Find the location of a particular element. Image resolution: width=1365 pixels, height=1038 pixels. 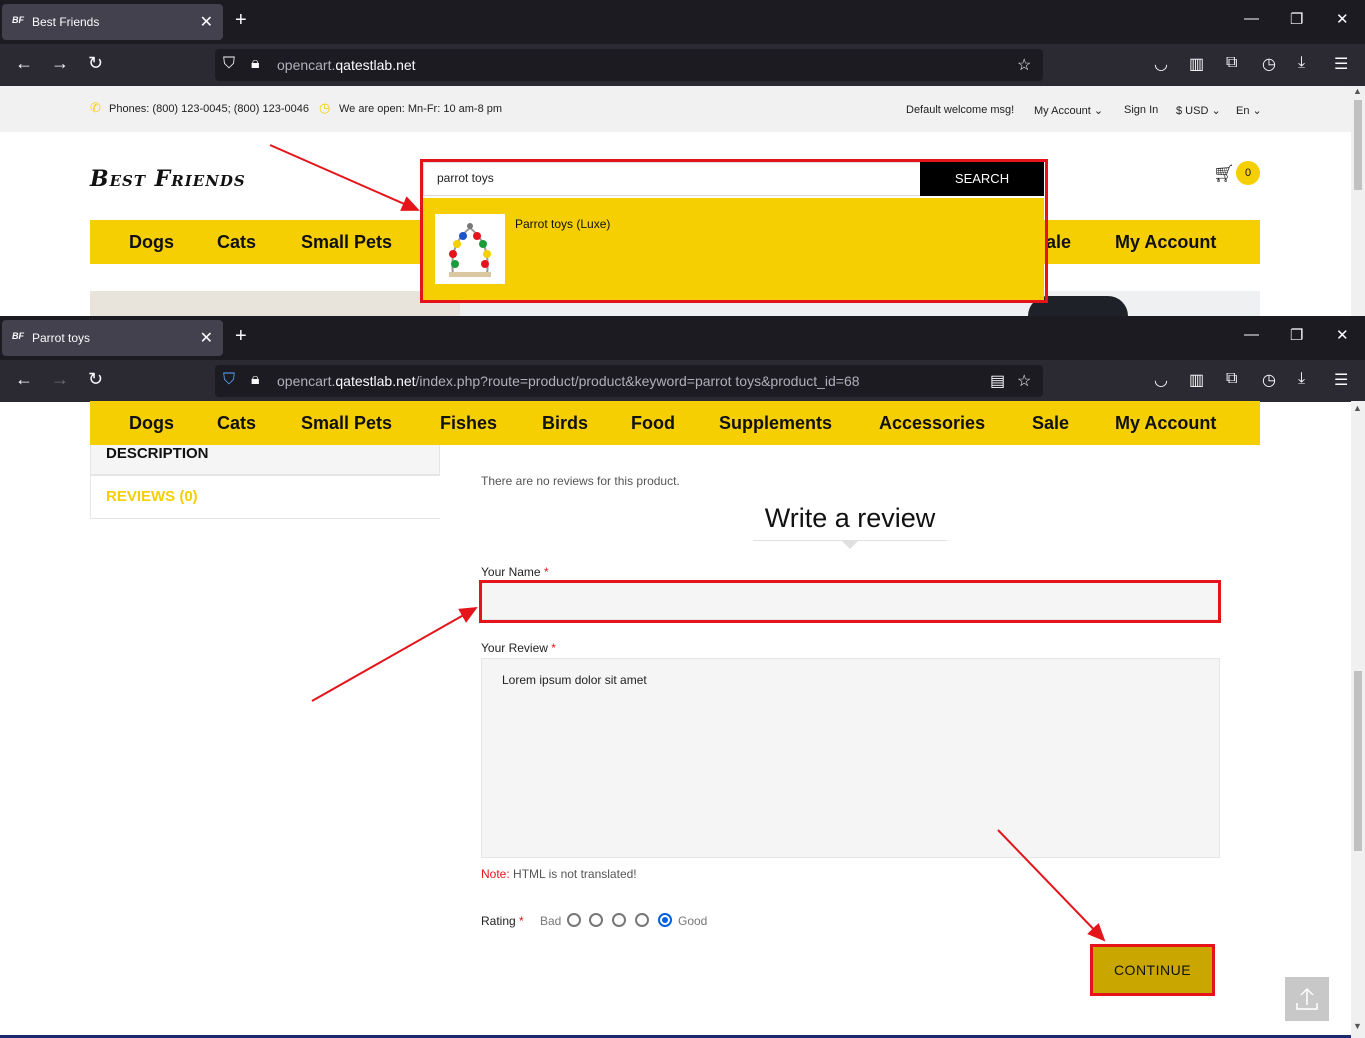

upload-arrow-icon is located at coordinates (1307, 998).